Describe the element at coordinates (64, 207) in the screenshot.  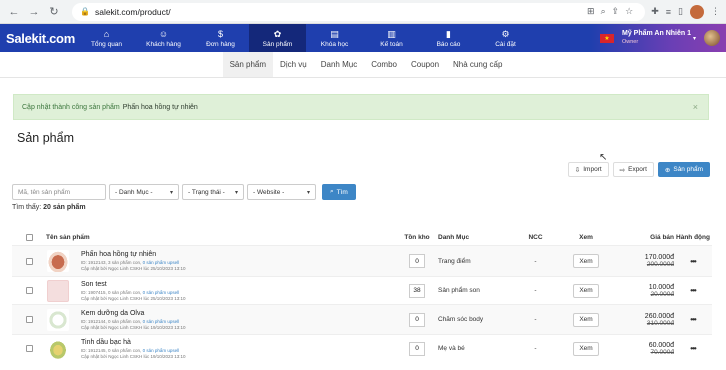
I see `result-count-value: 20 sản phẩm` at that location.